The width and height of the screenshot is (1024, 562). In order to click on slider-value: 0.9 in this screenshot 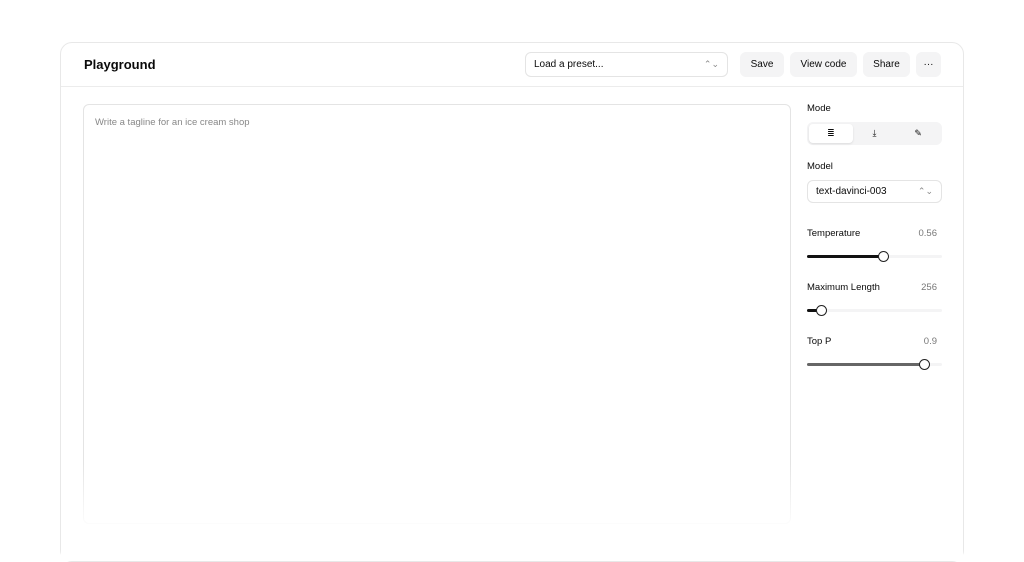, I will do `click(930, 341)`.